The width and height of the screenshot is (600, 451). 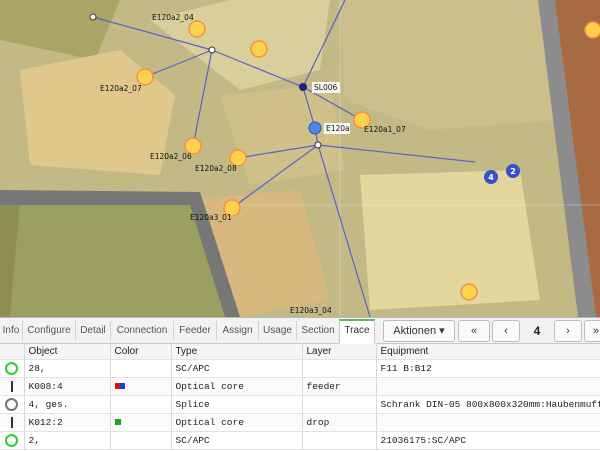 What do you see at coordinates (339, 352) in the screenshot?
I see `header-layer: Layer` at bounding box center [339, 352].